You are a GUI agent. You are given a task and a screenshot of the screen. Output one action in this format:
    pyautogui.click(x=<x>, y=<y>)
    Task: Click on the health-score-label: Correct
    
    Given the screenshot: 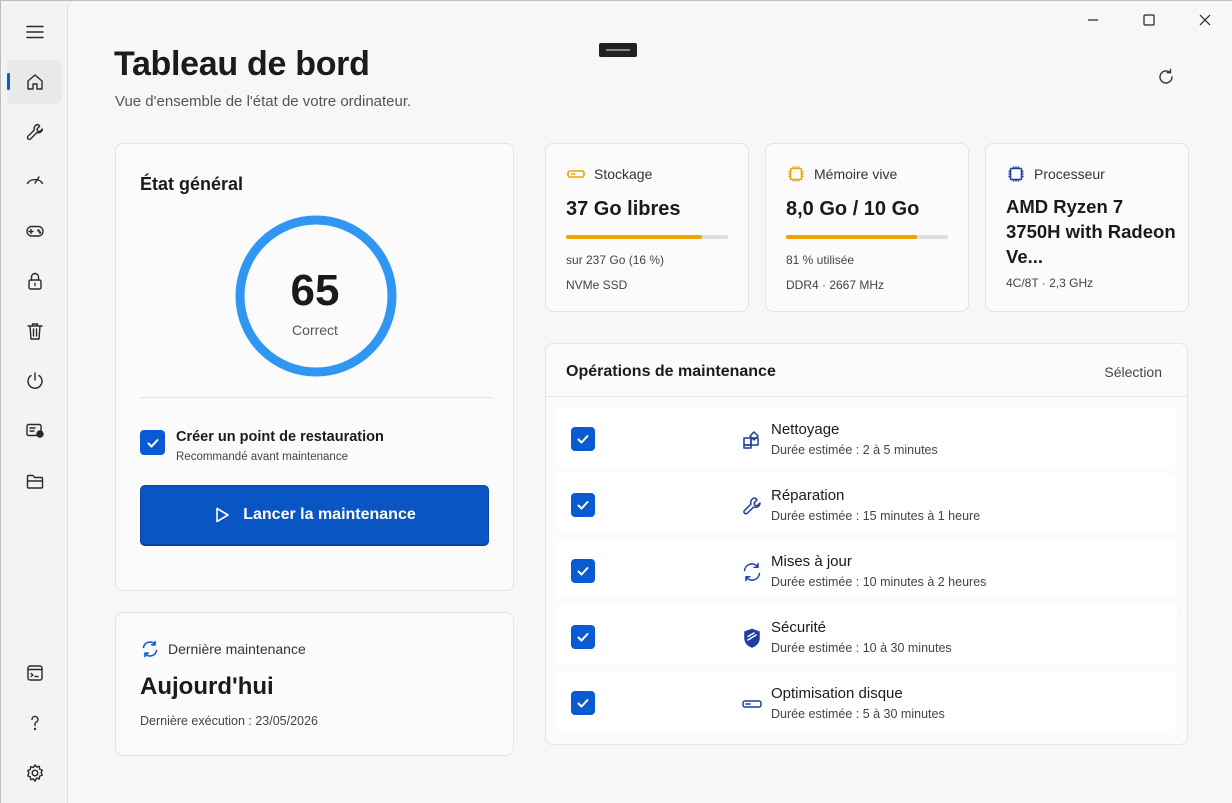 What is the action you would take?
    pyautogui.click(x=315, y=330)
    